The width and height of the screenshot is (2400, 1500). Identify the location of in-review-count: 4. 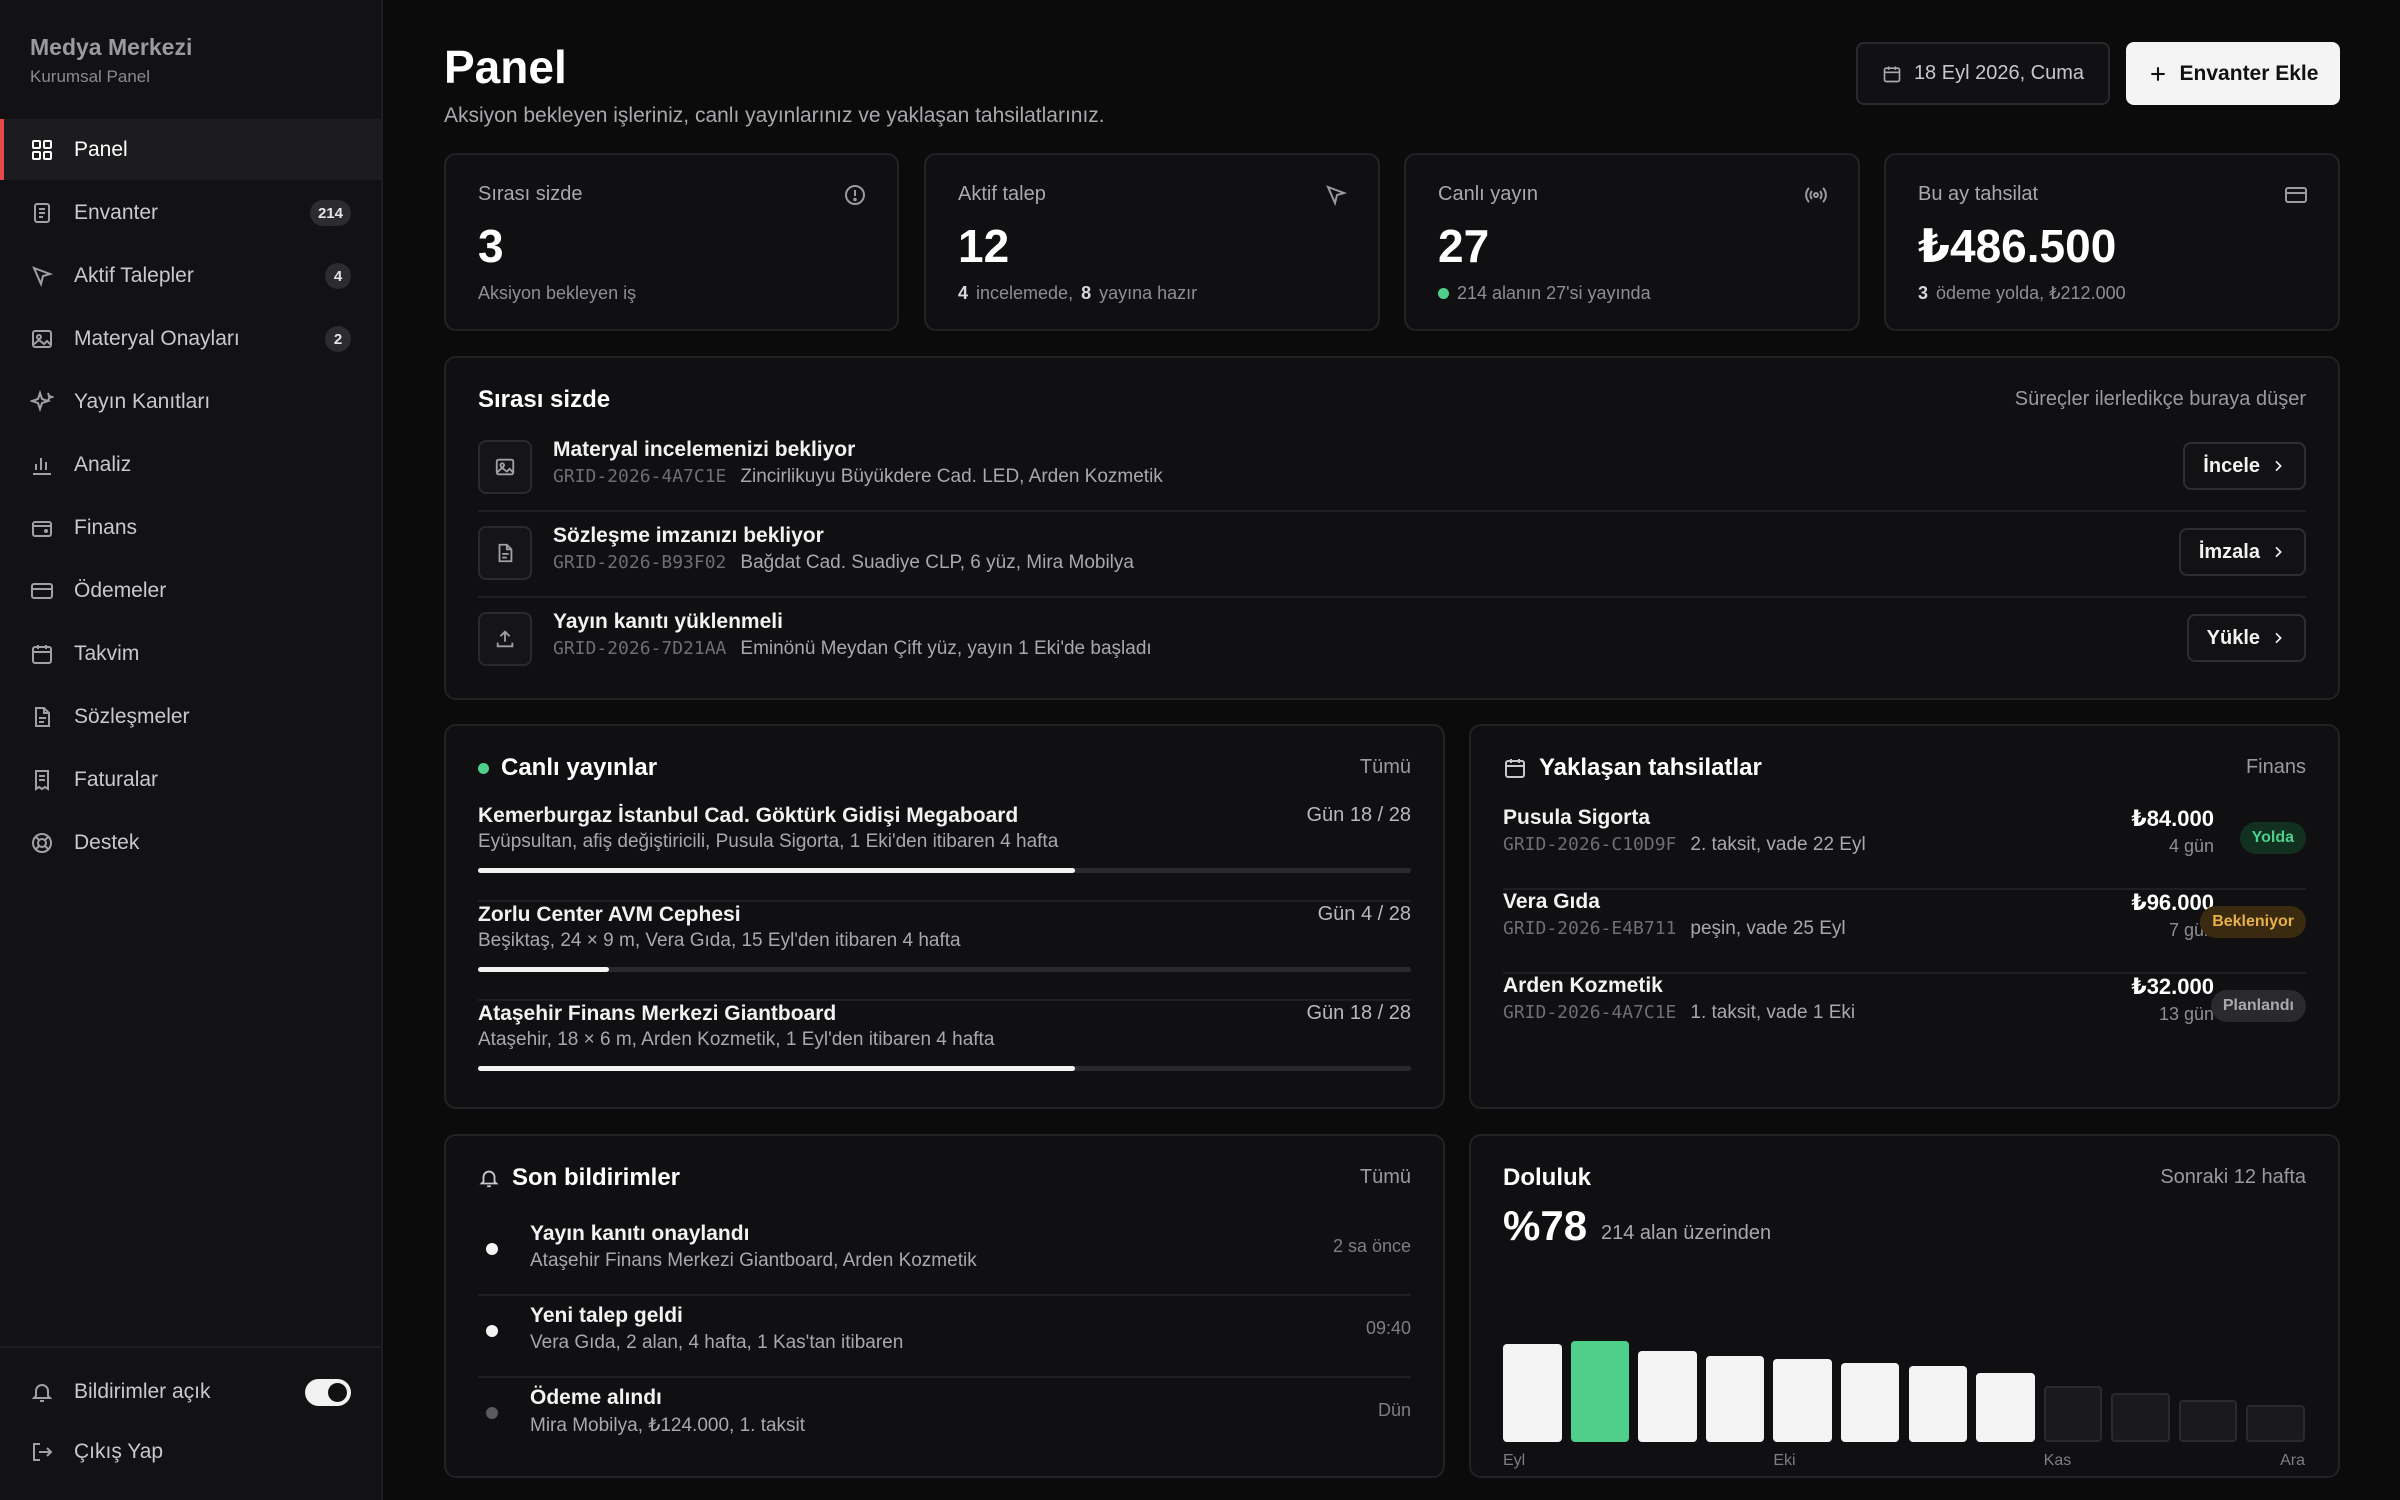
(963, 293).